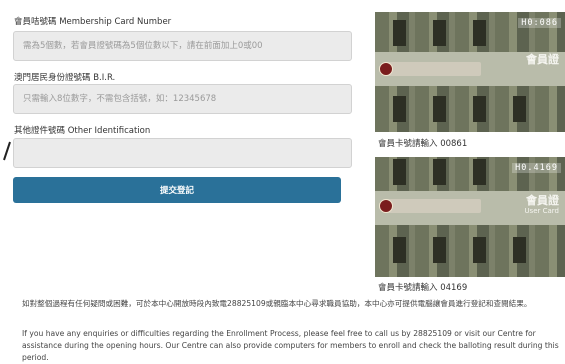 The height and width of the screenshot is (364, 565). Describe the element at coordinates (536, 168) in the screenshot. I see `card-number-2: H0.4169` at that location.